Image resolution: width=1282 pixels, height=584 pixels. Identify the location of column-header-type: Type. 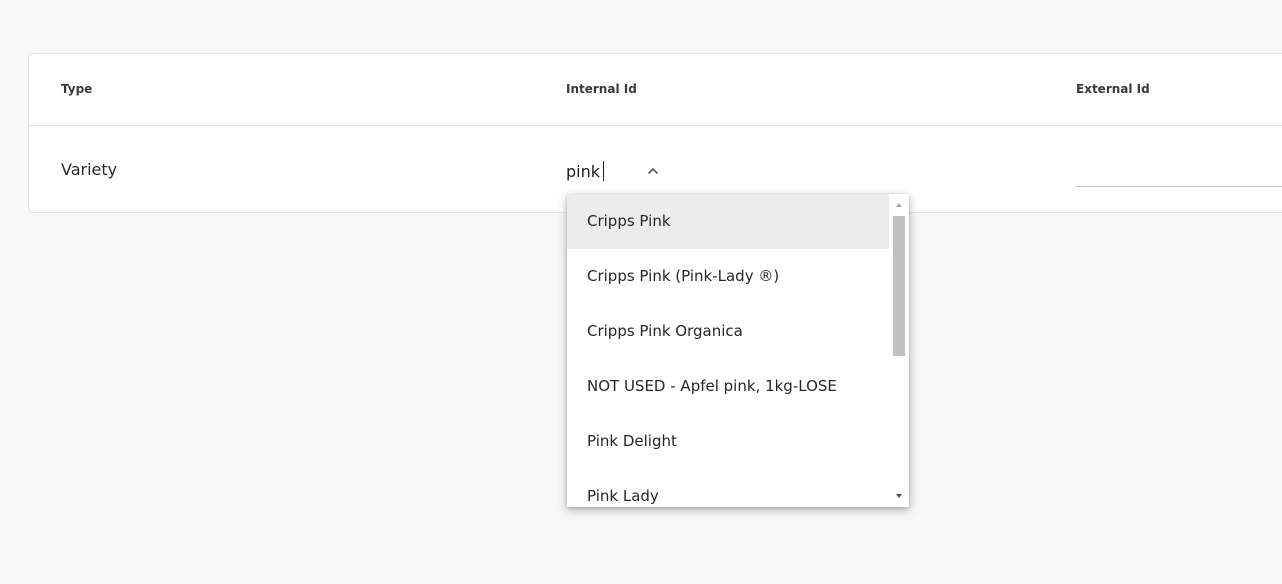
(77, 89).